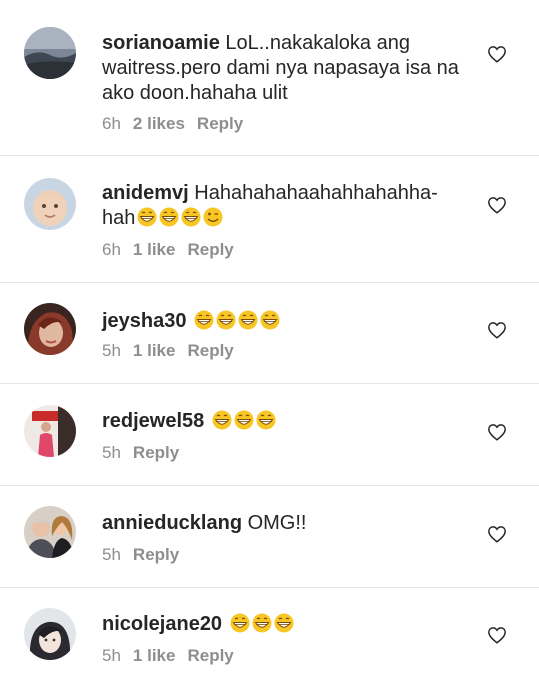  I want to click on comment-likes: 2 likes, so click(159, 123).